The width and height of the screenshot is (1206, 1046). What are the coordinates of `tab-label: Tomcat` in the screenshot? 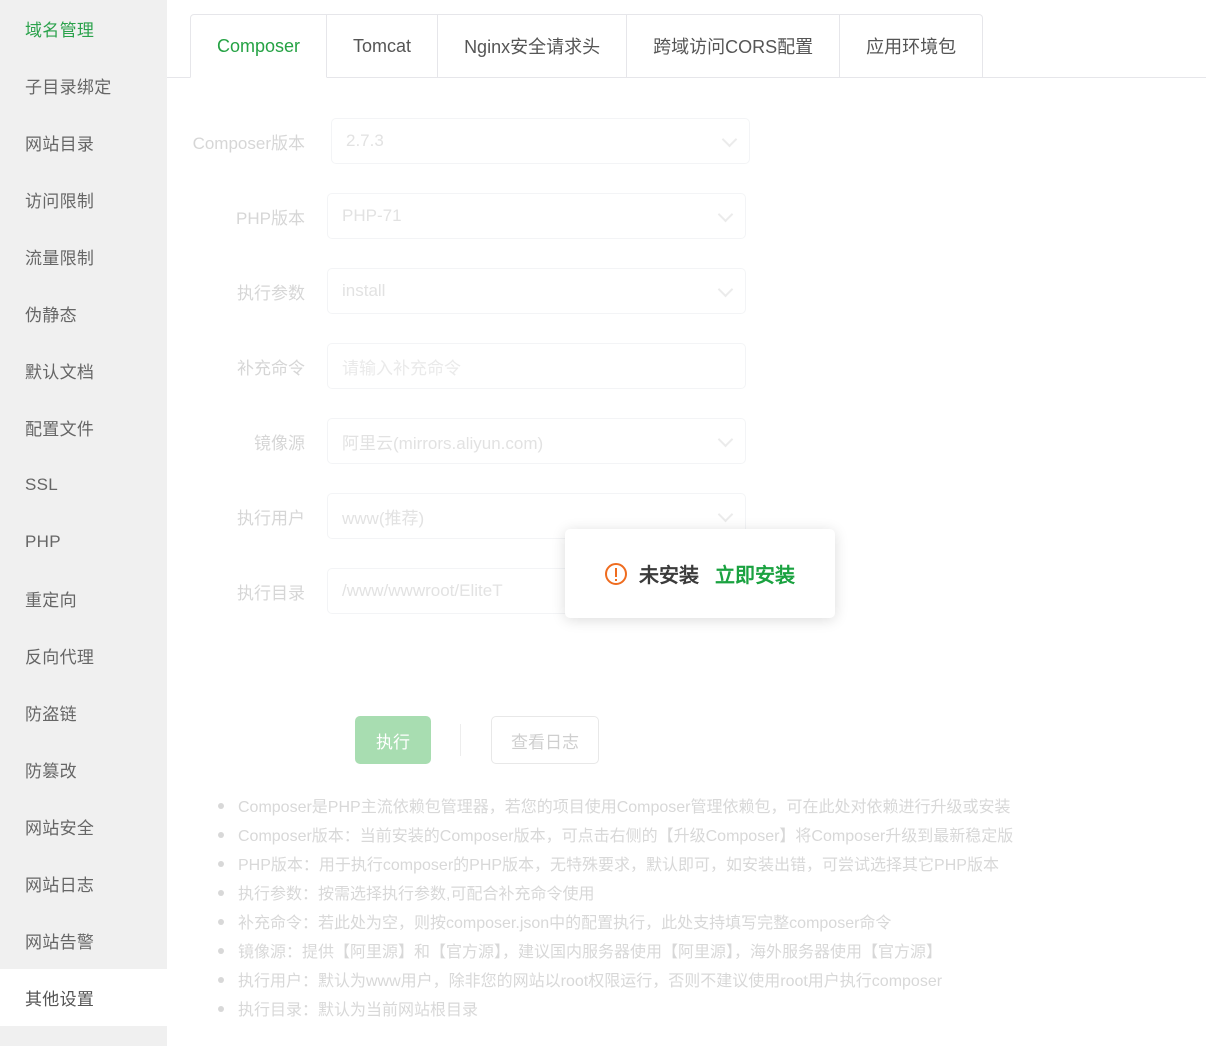 It's located at (382, 45).